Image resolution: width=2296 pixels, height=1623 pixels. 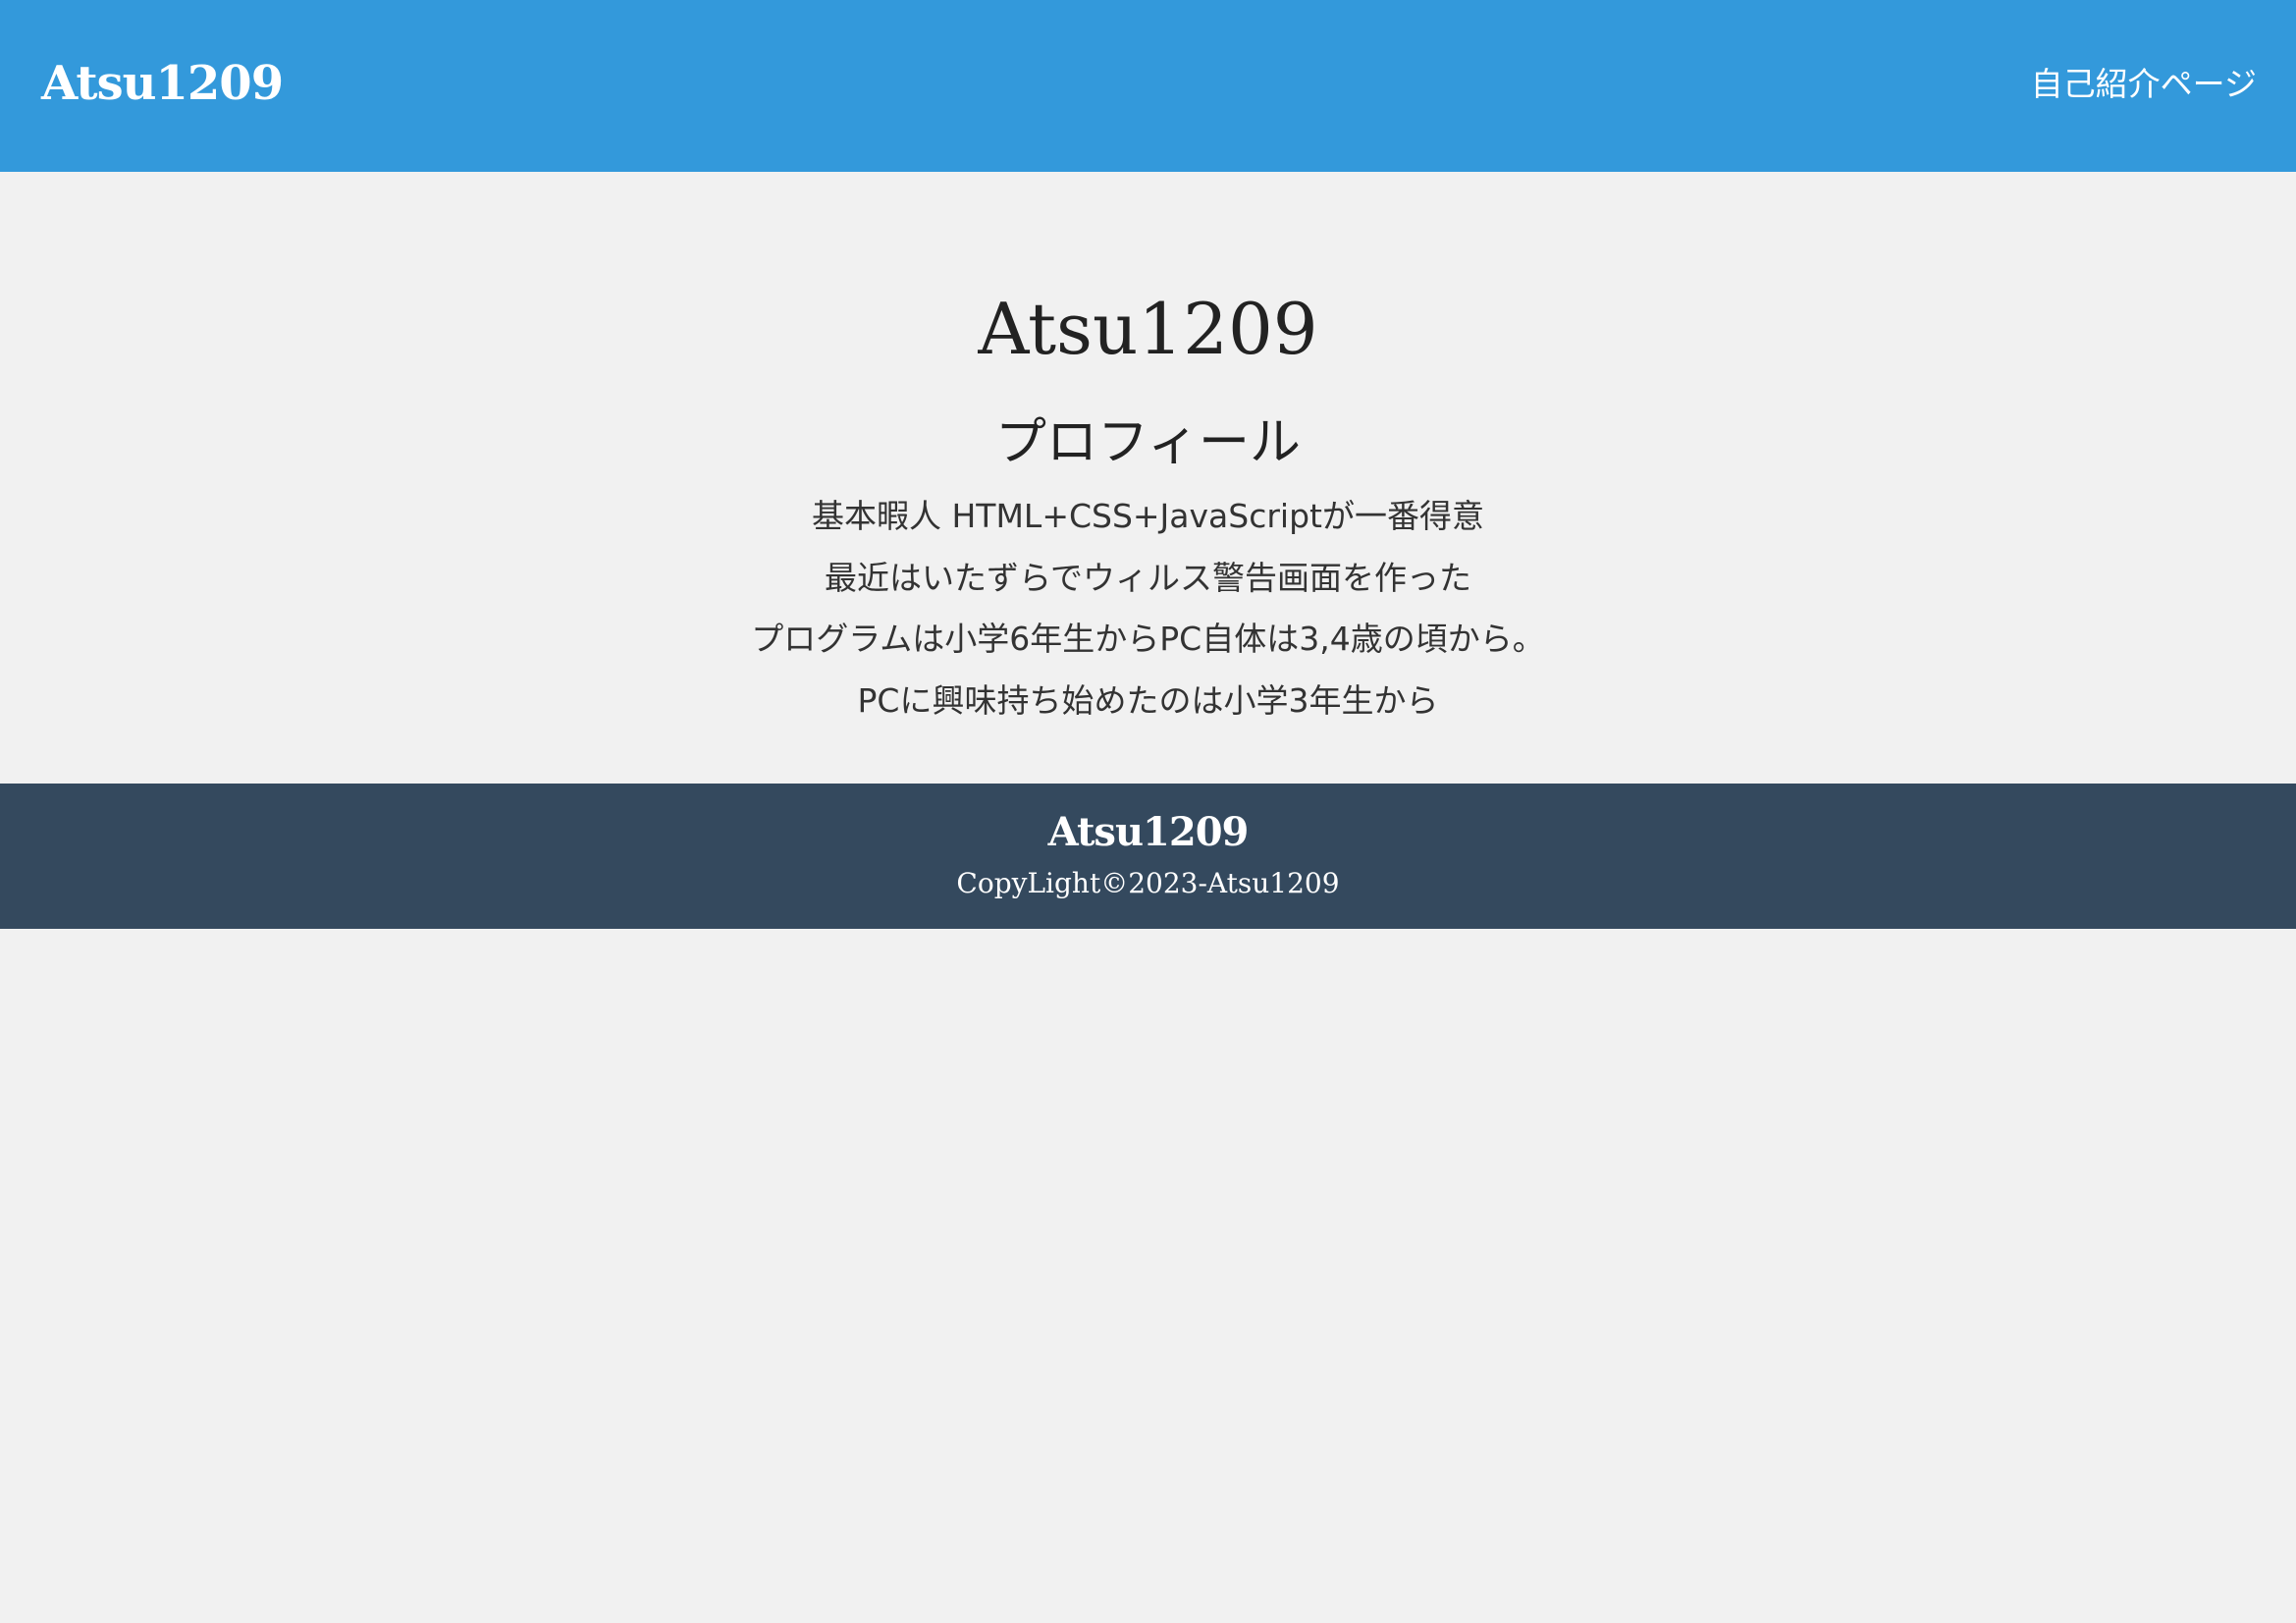 What do you see at coordinates (1148, 86) in the screenshot?
I see `site-header: Atsu1209 自己紹介ページ` at bounding box center [1148, 86].